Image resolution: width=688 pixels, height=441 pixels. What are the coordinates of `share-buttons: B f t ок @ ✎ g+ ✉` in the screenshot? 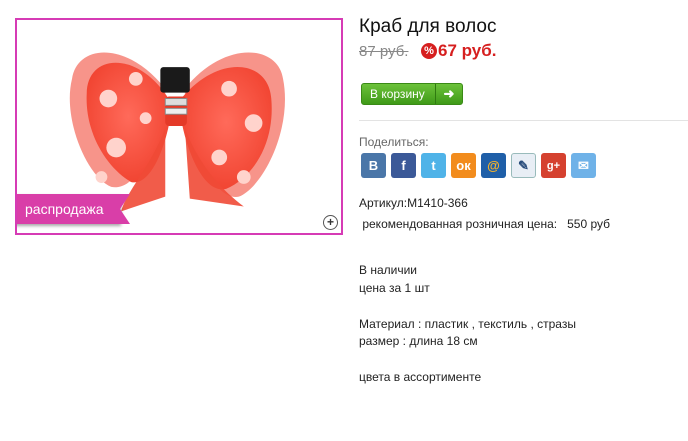 It's located at (478, 165).